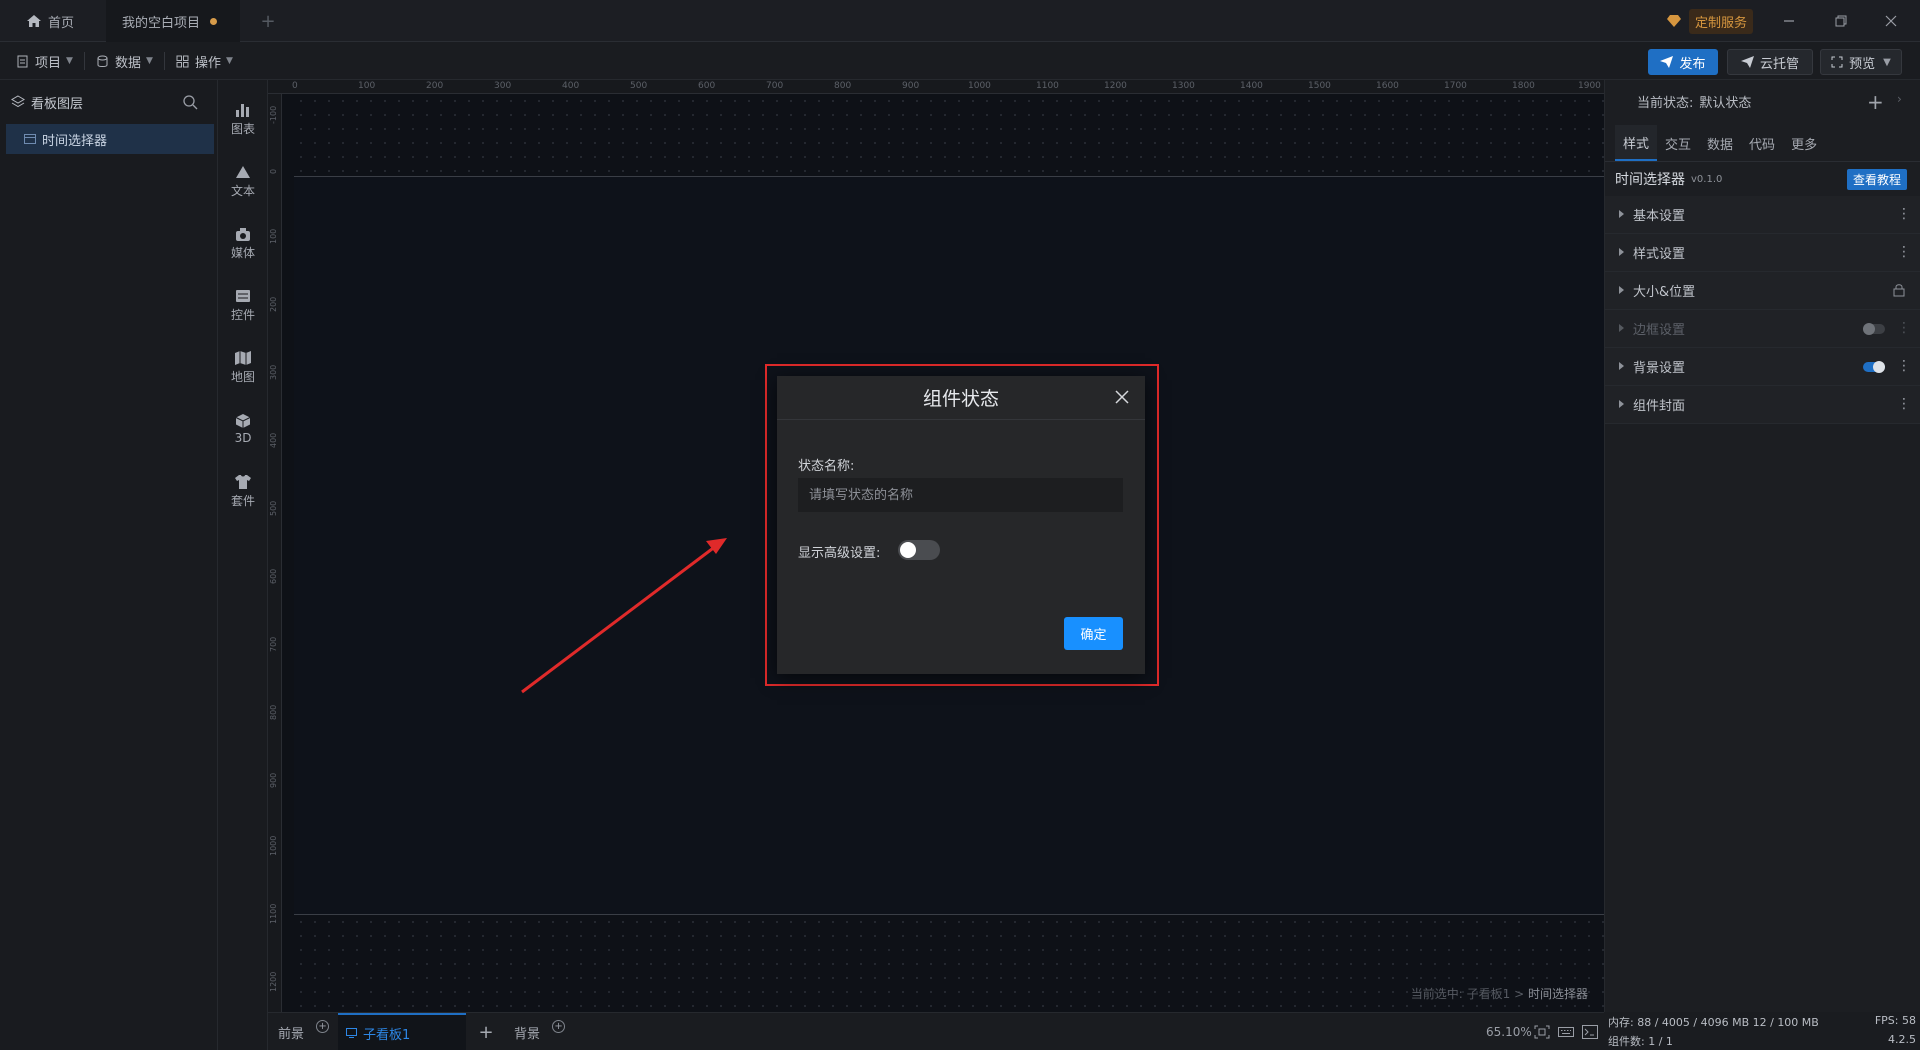  I want to click on board-tab-bar: 前景 + 子看板1 + 背景 + 65.10%, so click(936, 1031).